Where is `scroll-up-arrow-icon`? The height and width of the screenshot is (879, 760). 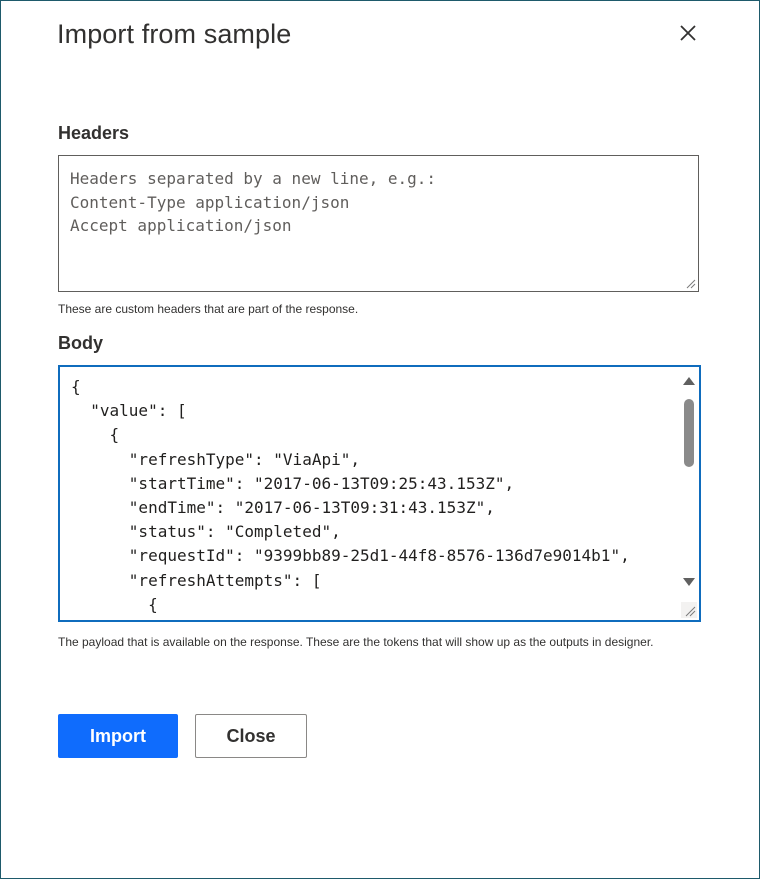 scroll-up-arrow-icon is located at coordinates (689, 381).